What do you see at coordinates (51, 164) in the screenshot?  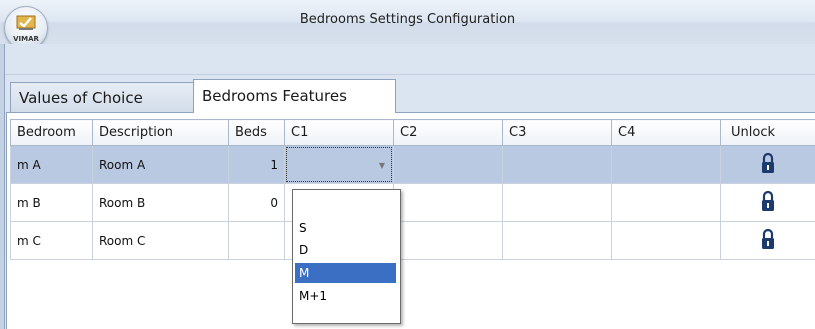 I see `cell-bedroom: m A` at bounding box center [51, 164].